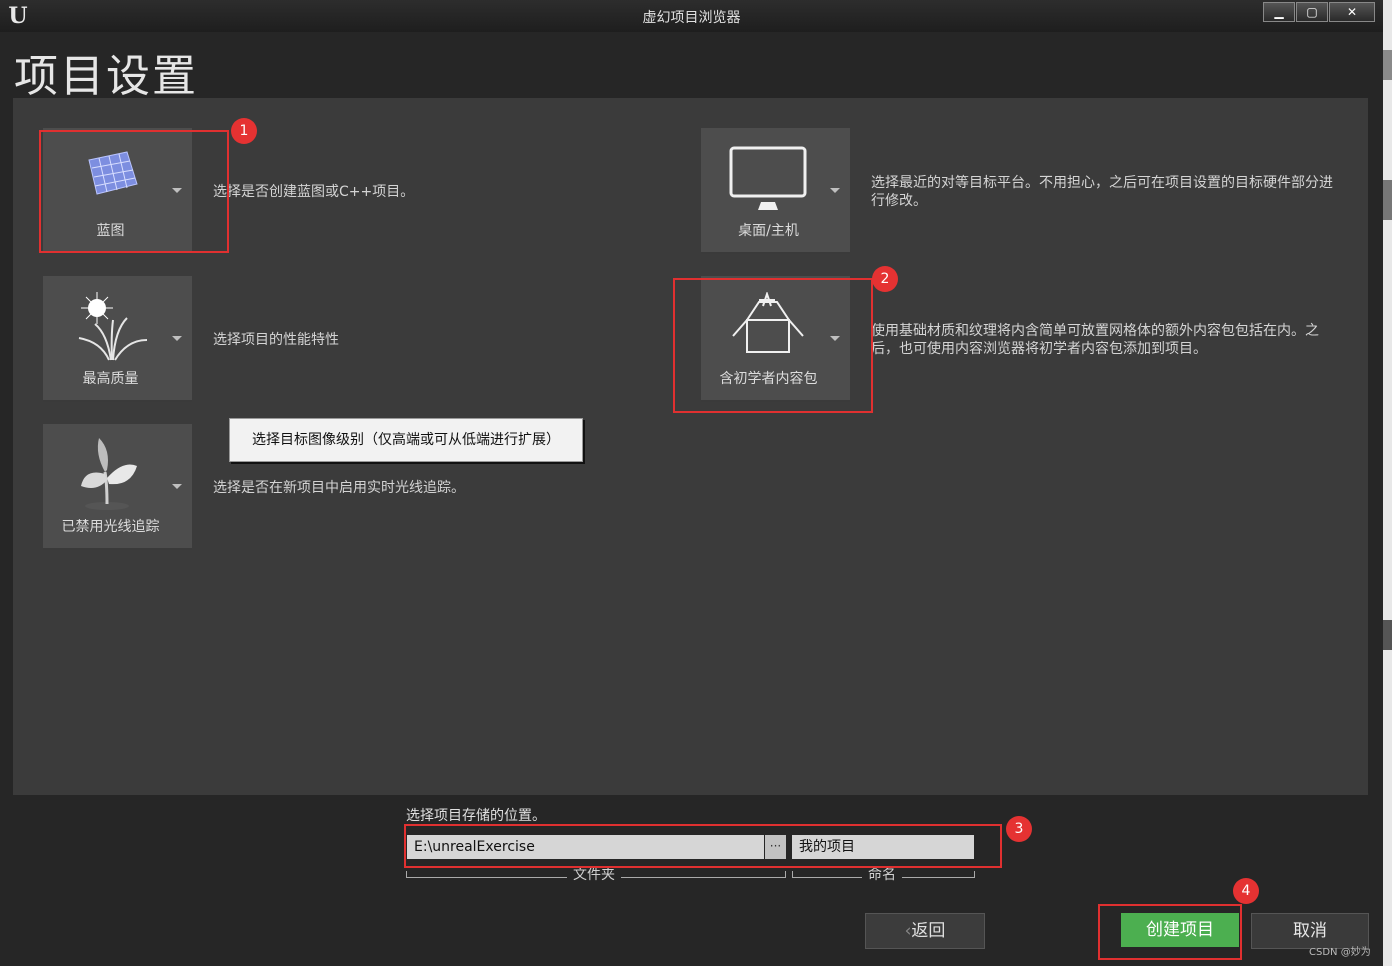 This screenshot has height=966, width=1392. Describe the element at coordinates (885, 279) in the screenshot. I see `annotation-badge-2: 2` at that location.